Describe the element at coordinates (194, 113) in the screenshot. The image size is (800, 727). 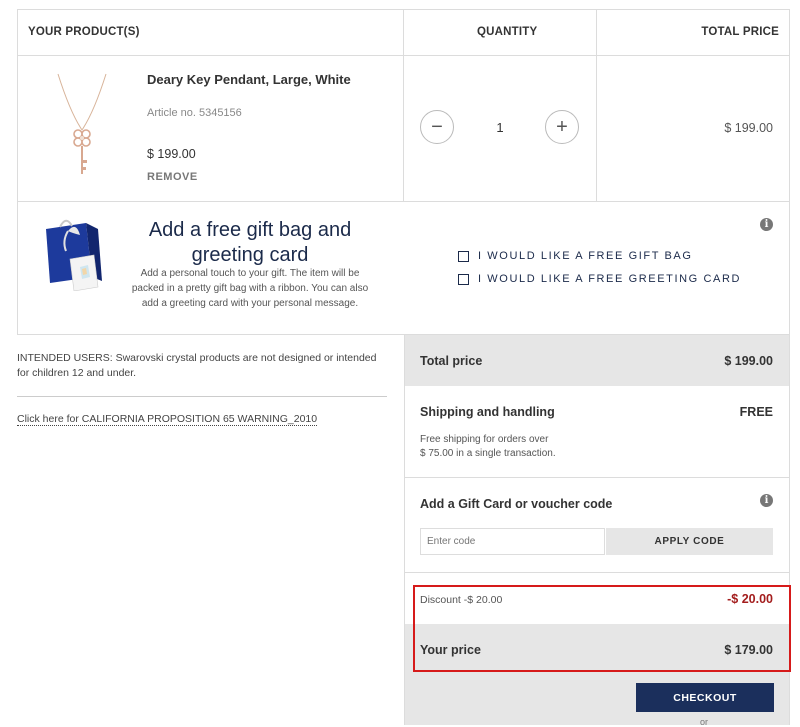
I see `article-number: Article no. 5345156` at that location.